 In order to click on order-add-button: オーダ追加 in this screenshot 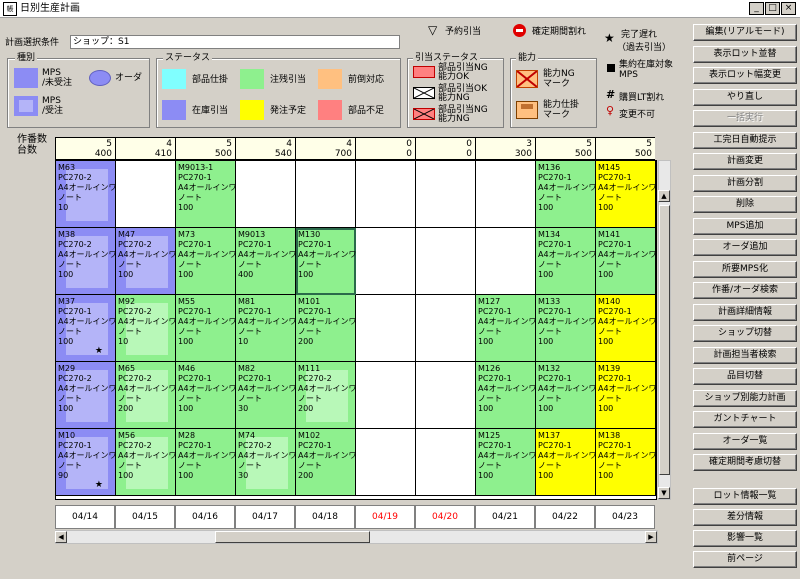, I will do `click(745, 247)`.